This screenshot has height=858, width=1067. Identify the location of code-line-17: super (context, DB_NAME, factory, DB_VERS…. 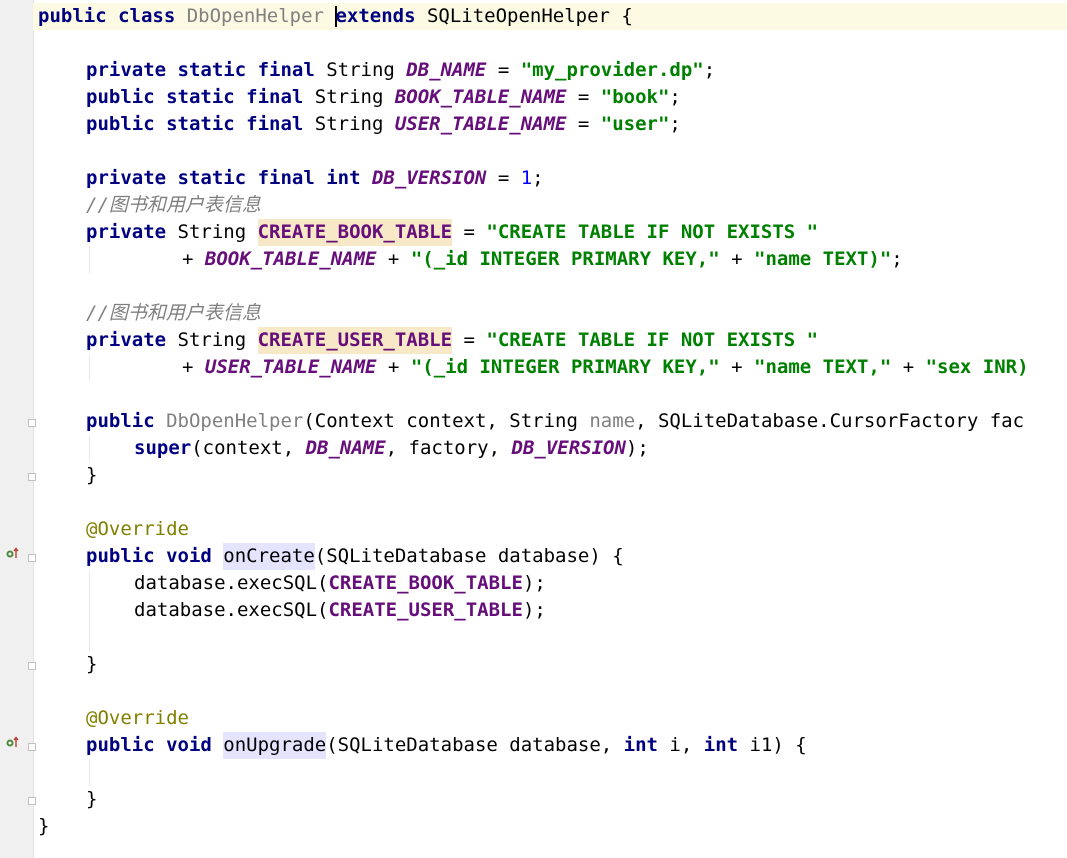
(391, 448).